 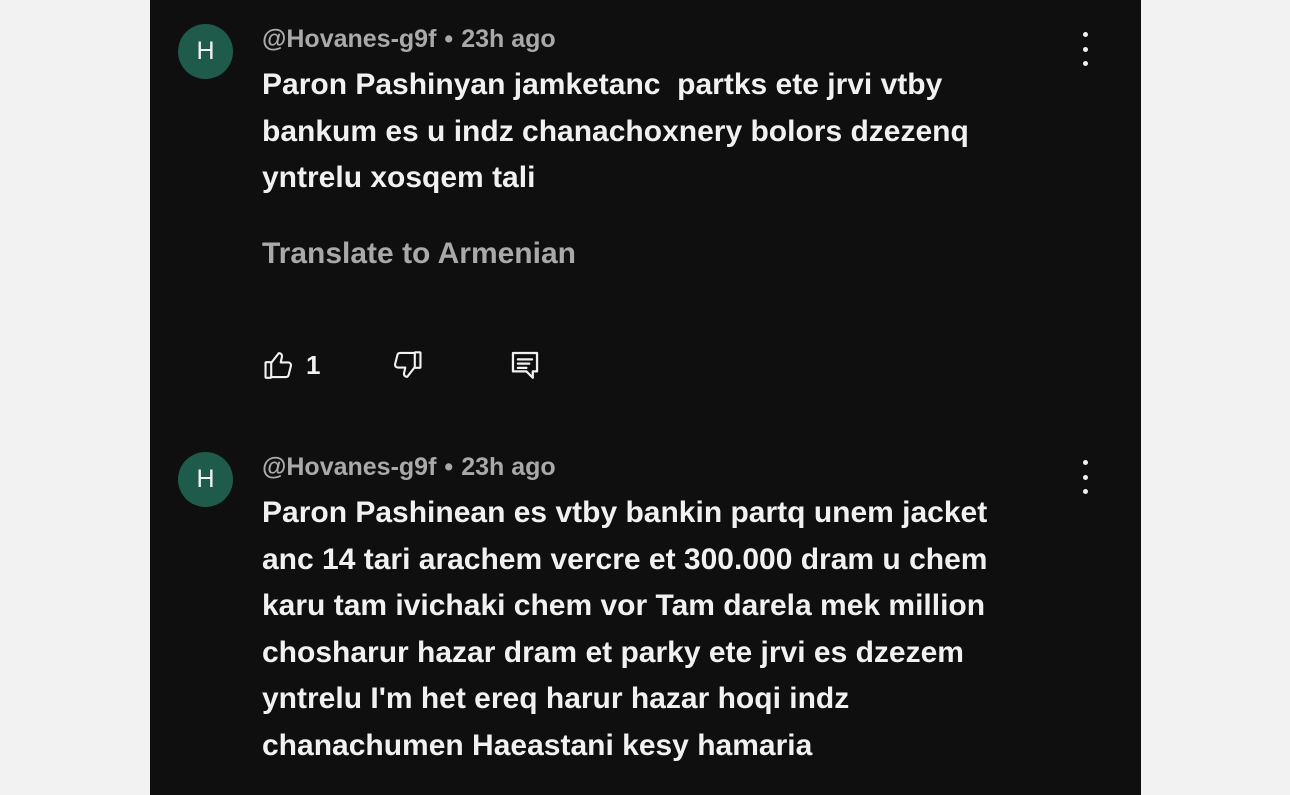 What do you see at coordinates (279, 365) in the screenshot?
I see `thumbs-up-icon` at bounding box center [279, 365].